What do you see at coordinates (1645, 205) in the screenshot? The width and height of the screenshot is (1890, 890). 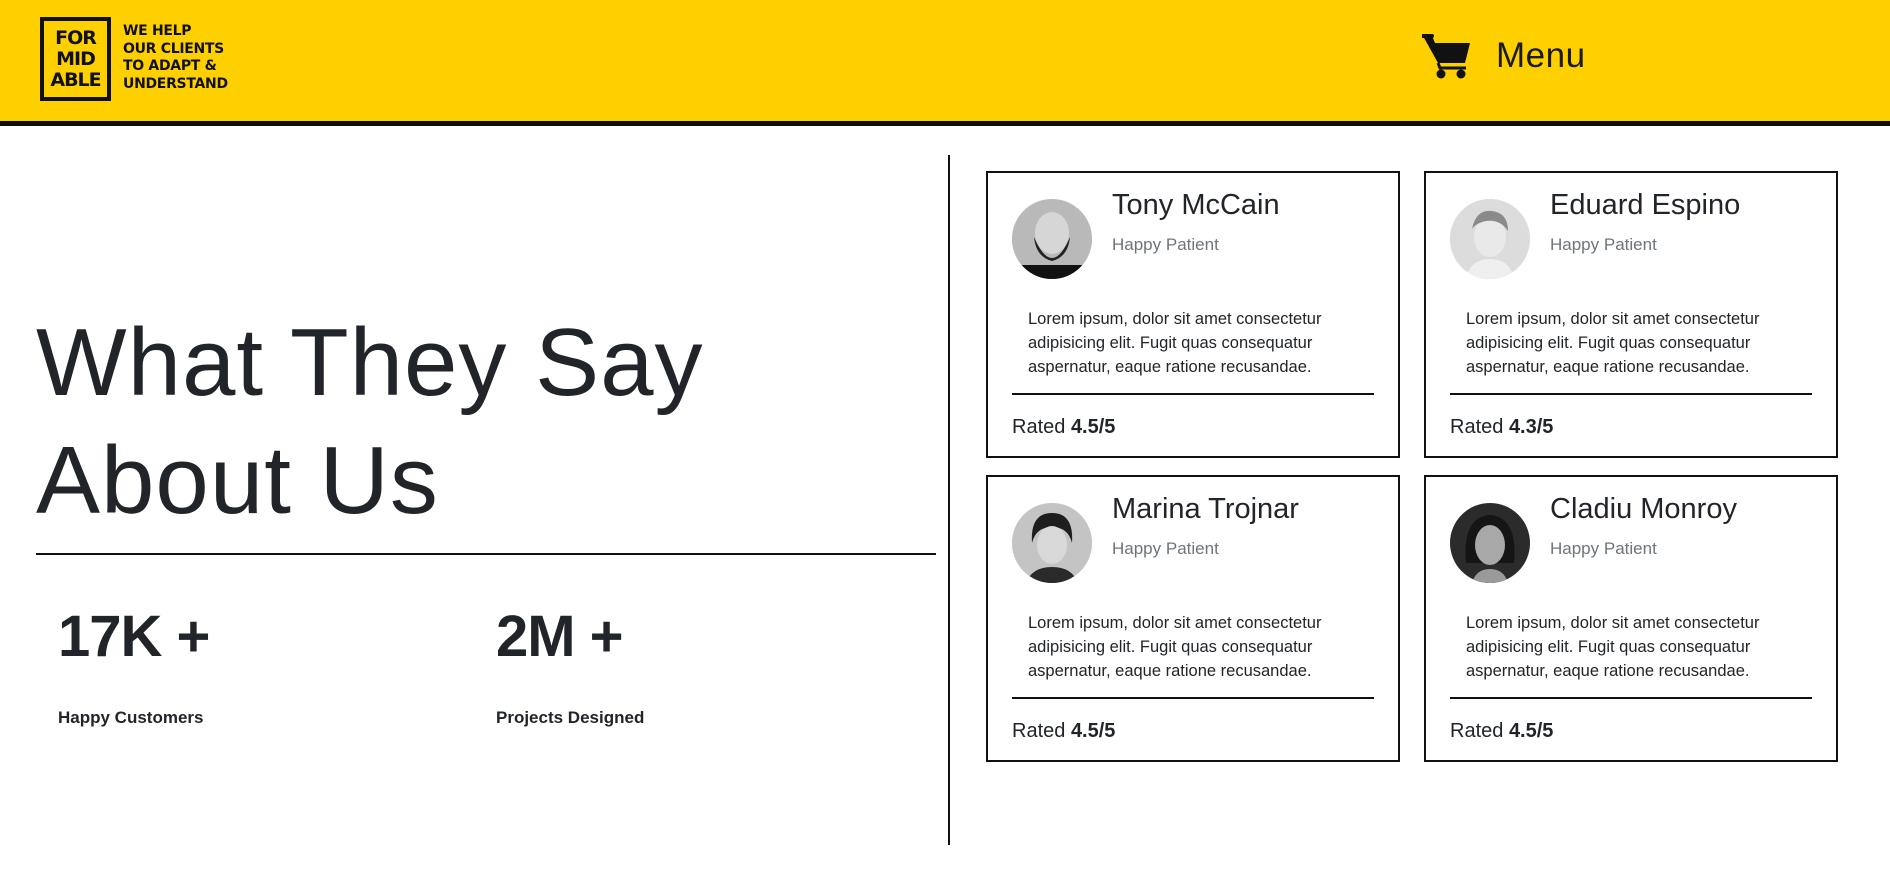 I see `reviewer-name: Eduard Espino` at bounding box center [1645, 205].